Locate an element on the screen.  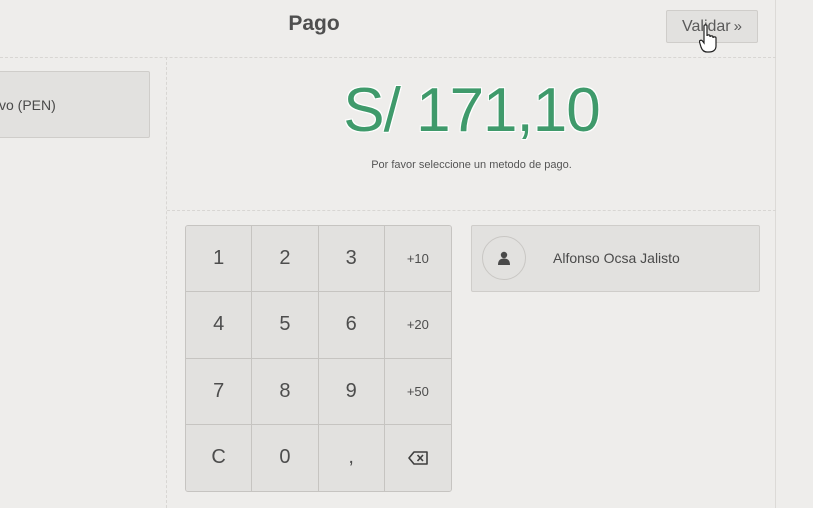
numpad-key-5: 5 is located at coordinates (285, 325).